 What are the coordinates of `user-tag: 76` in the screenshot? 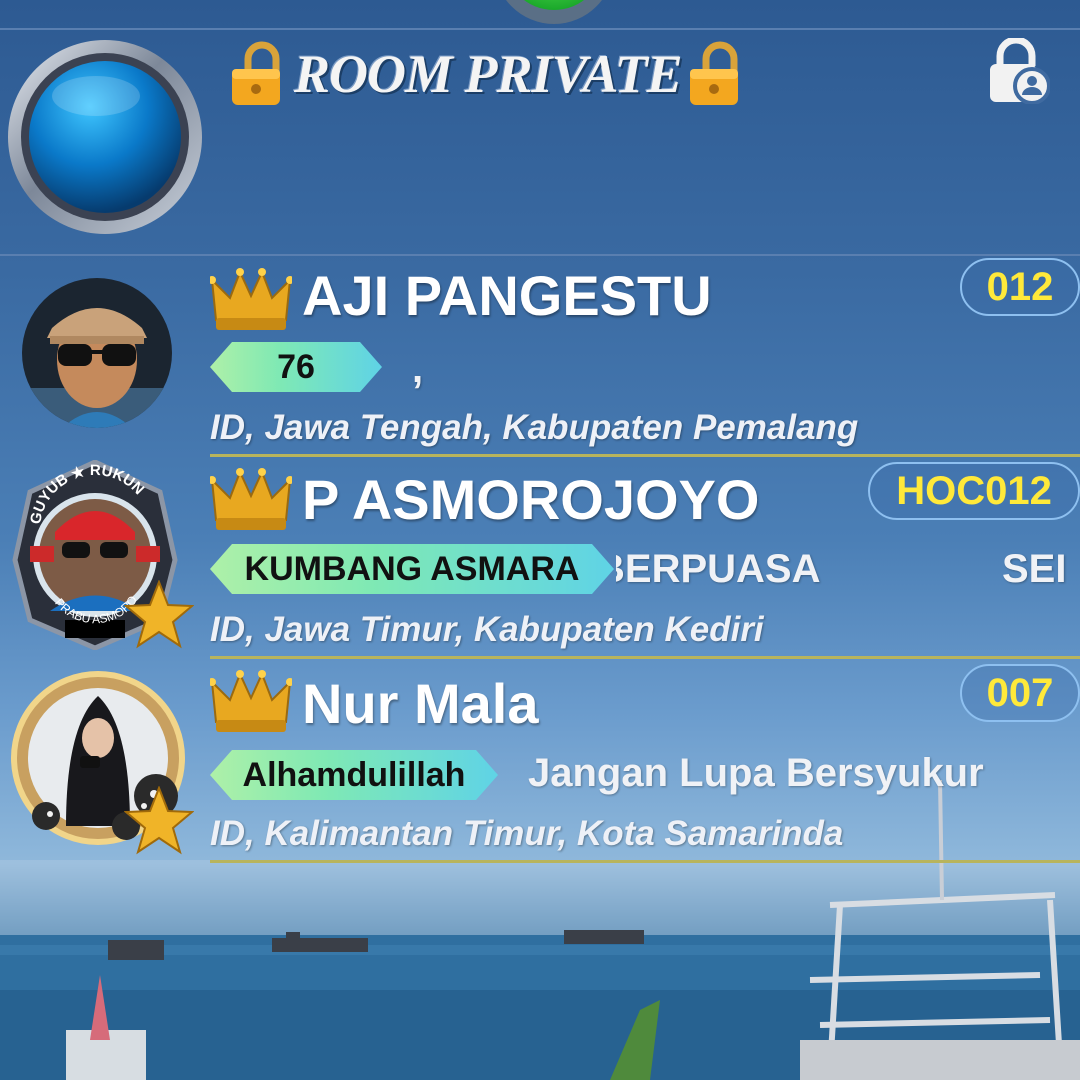 It's located at (296, 367).